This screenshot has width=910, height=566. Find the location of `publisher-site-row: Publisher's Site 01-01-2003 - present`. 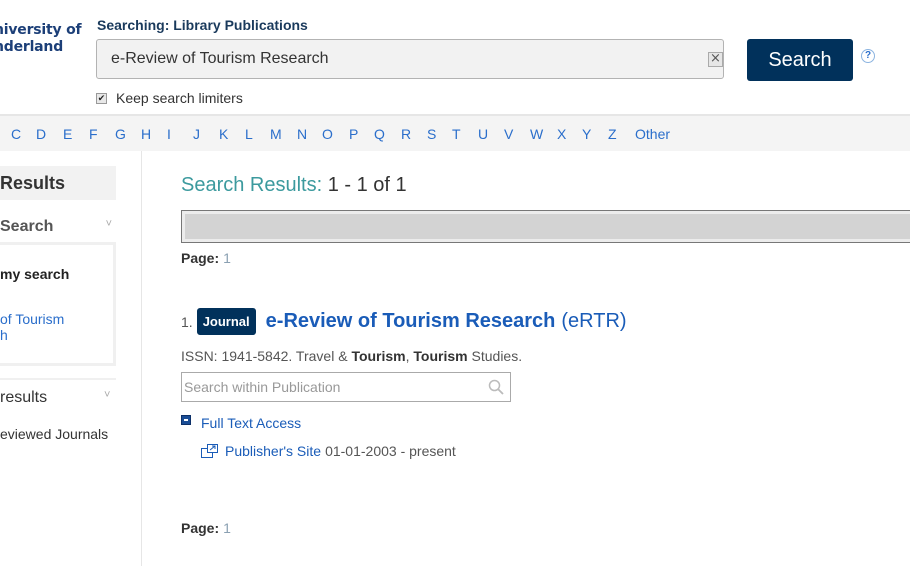

publisher-site-row: Publisher's Site 01-01-2003 - present is located at coordinates (328, 451).